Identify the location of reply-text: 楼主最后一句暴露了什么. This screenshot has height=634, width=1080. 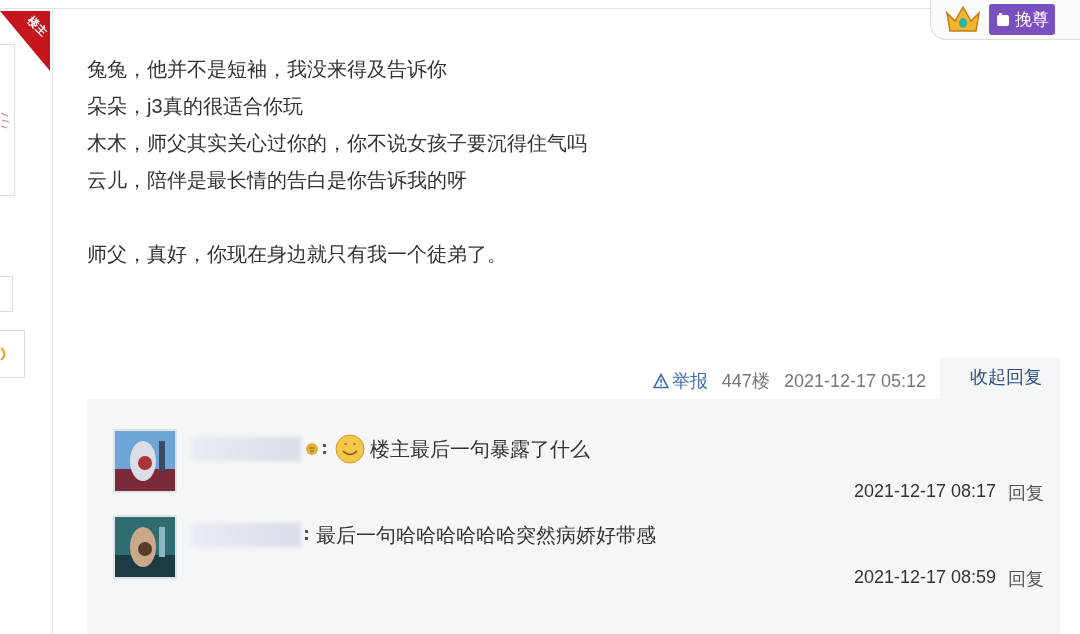
(480, 449).